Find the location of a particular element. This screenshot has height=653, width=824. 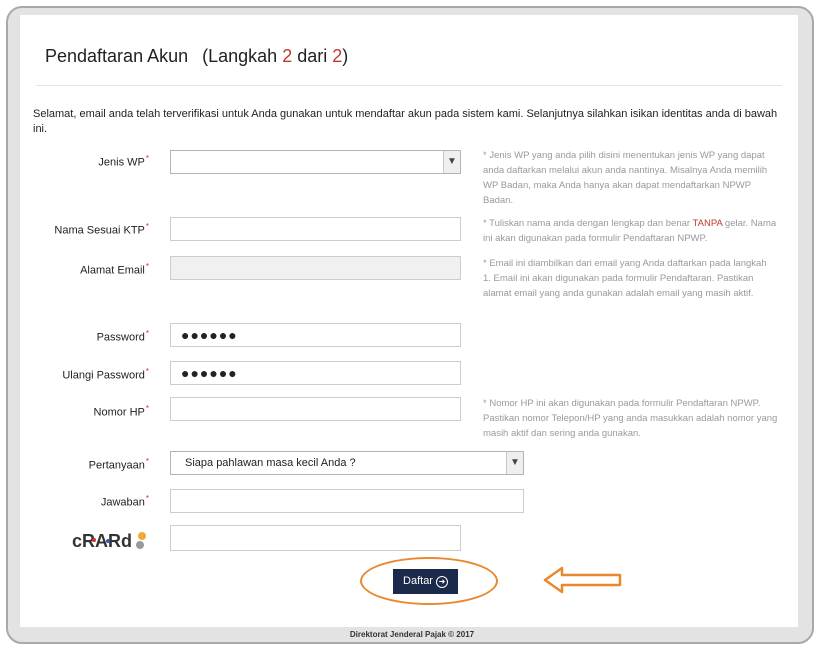

left-arrow-icon is located at coordinates (582, 580).